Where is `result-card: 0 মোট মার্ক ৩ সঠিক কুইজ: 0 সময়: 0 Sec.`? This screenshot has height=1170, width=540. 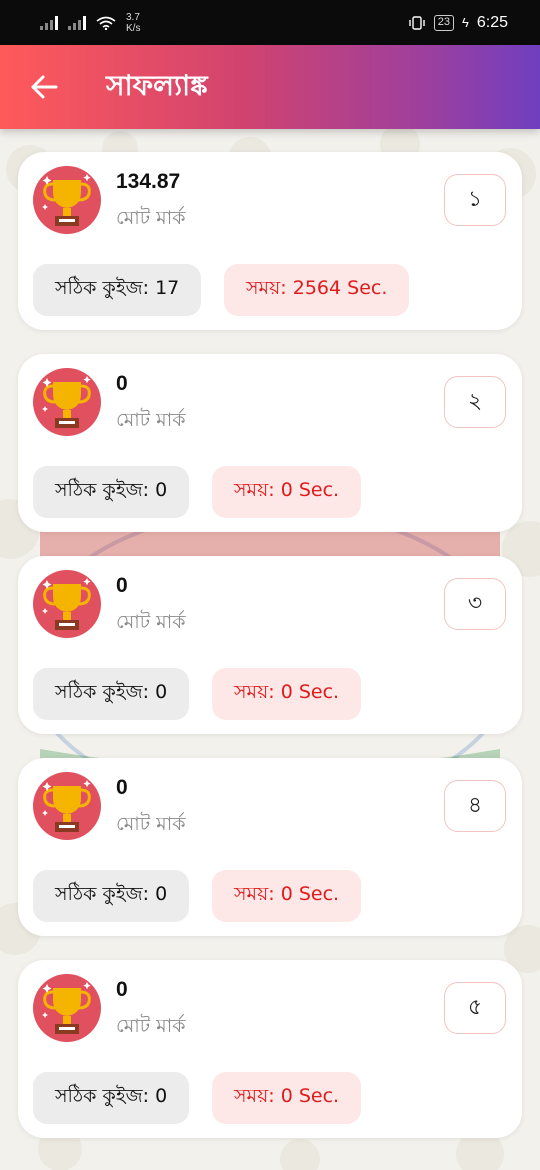
result-card: 0 মোট মার্ক ৩ সঠিক কুইজ: 0 সময়: 0 Sec. is located at coordinates (270, 645).